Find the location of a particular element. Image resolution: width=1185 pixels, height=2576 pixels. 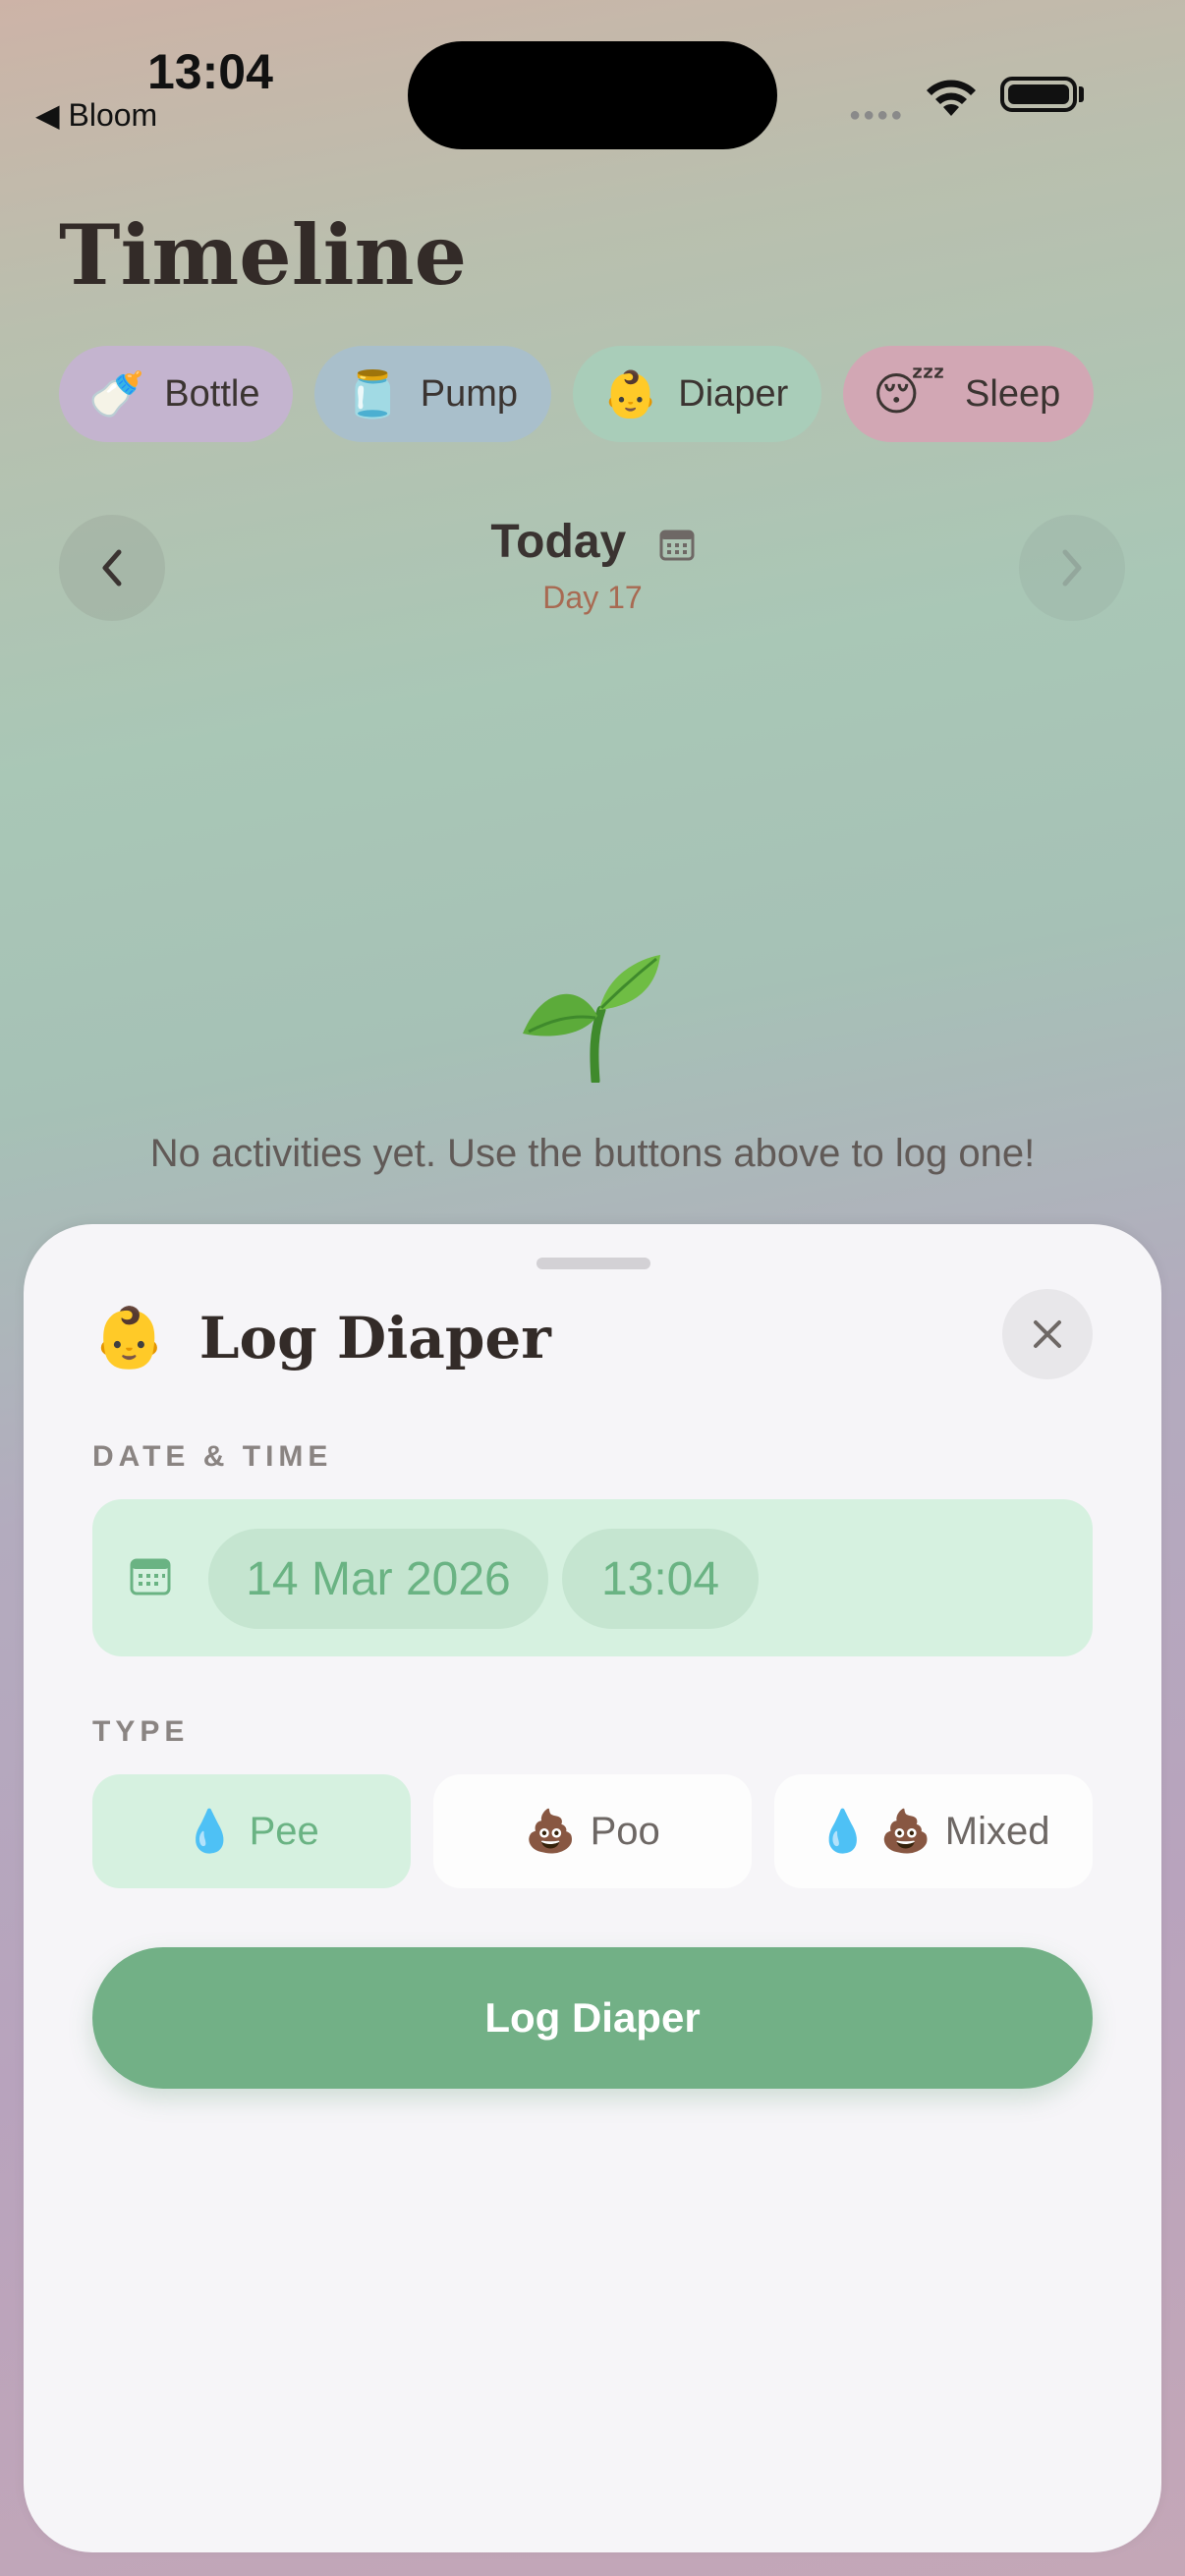

sleeping-face-icon: 😴 is located at coordinates (910, 394).